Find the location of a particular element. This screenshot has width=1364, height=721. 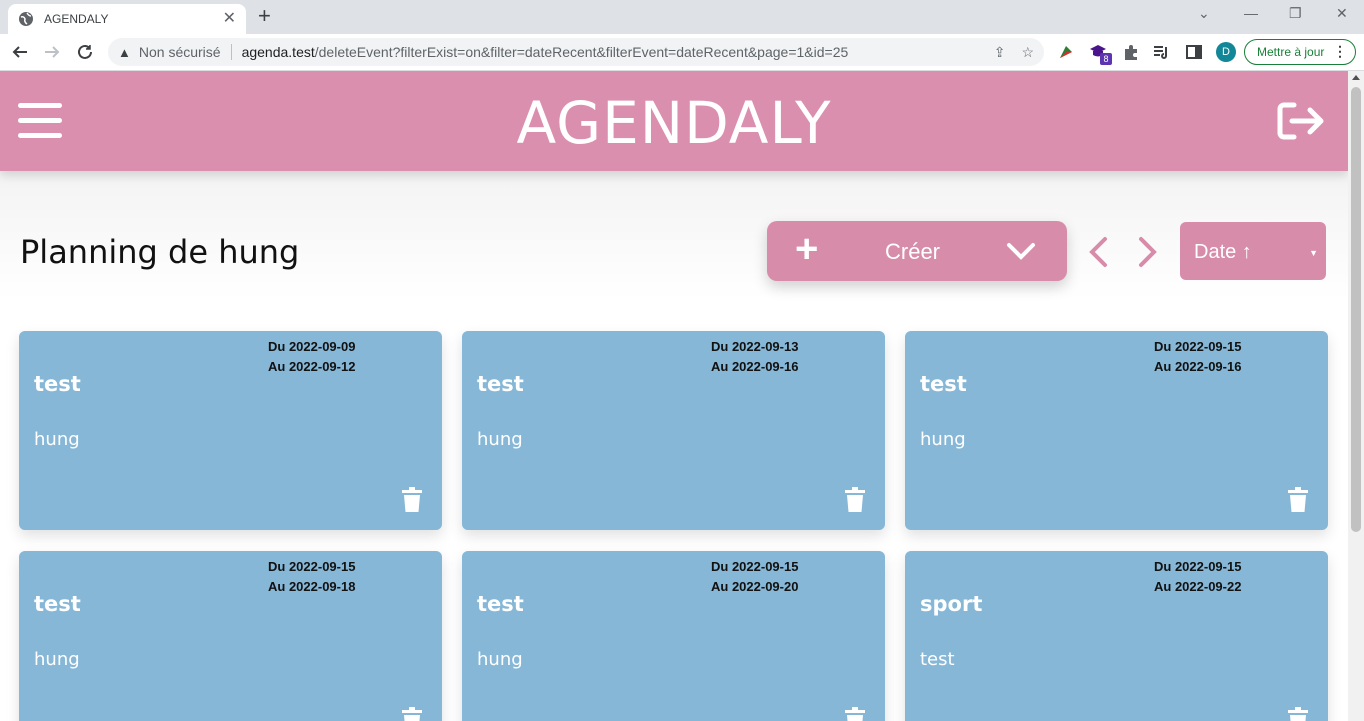

close-icon: ✕ is located at coordinates (229, 19).